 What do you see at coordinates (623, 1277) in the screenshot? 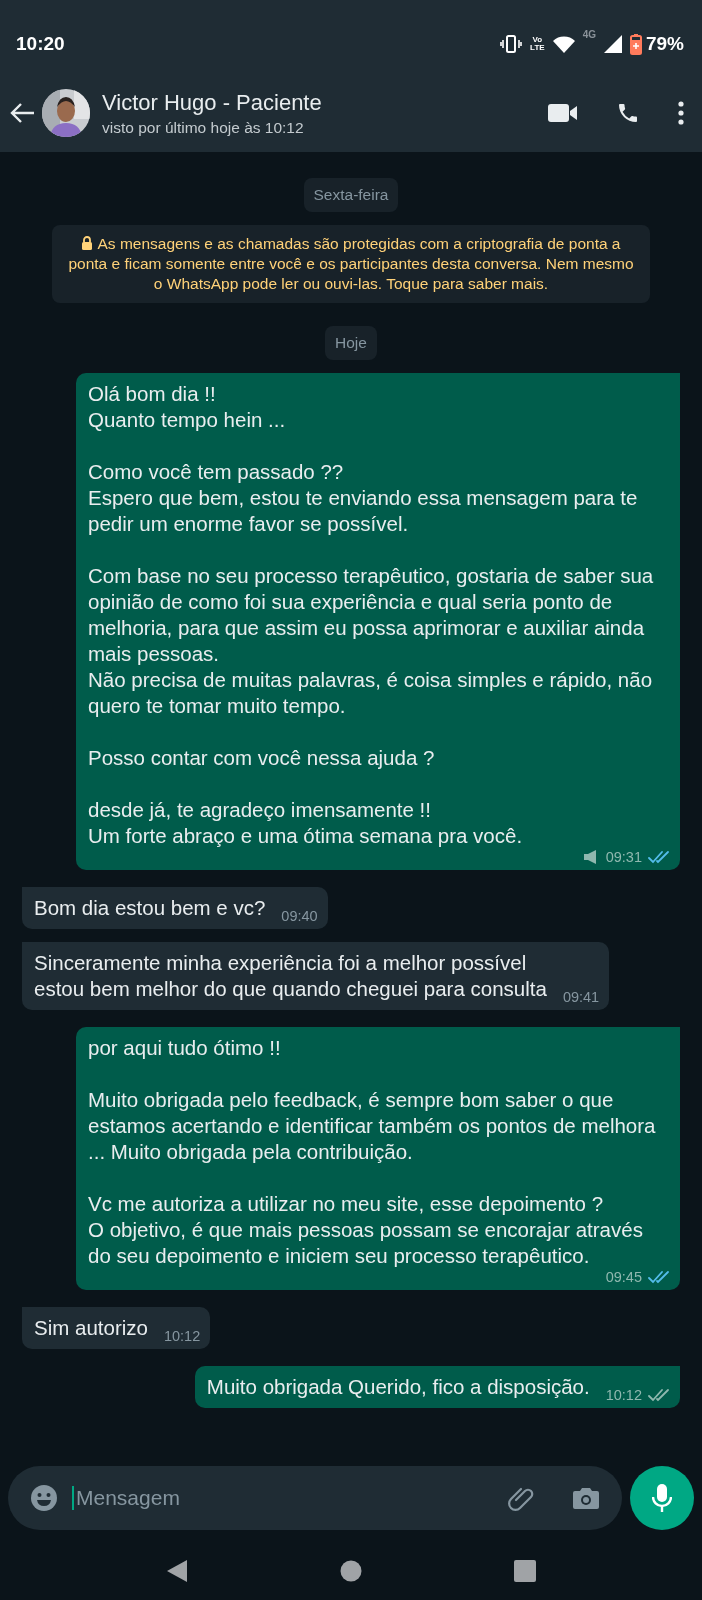
I see `message-time: 09:45` at bounding box center [623, 1277].